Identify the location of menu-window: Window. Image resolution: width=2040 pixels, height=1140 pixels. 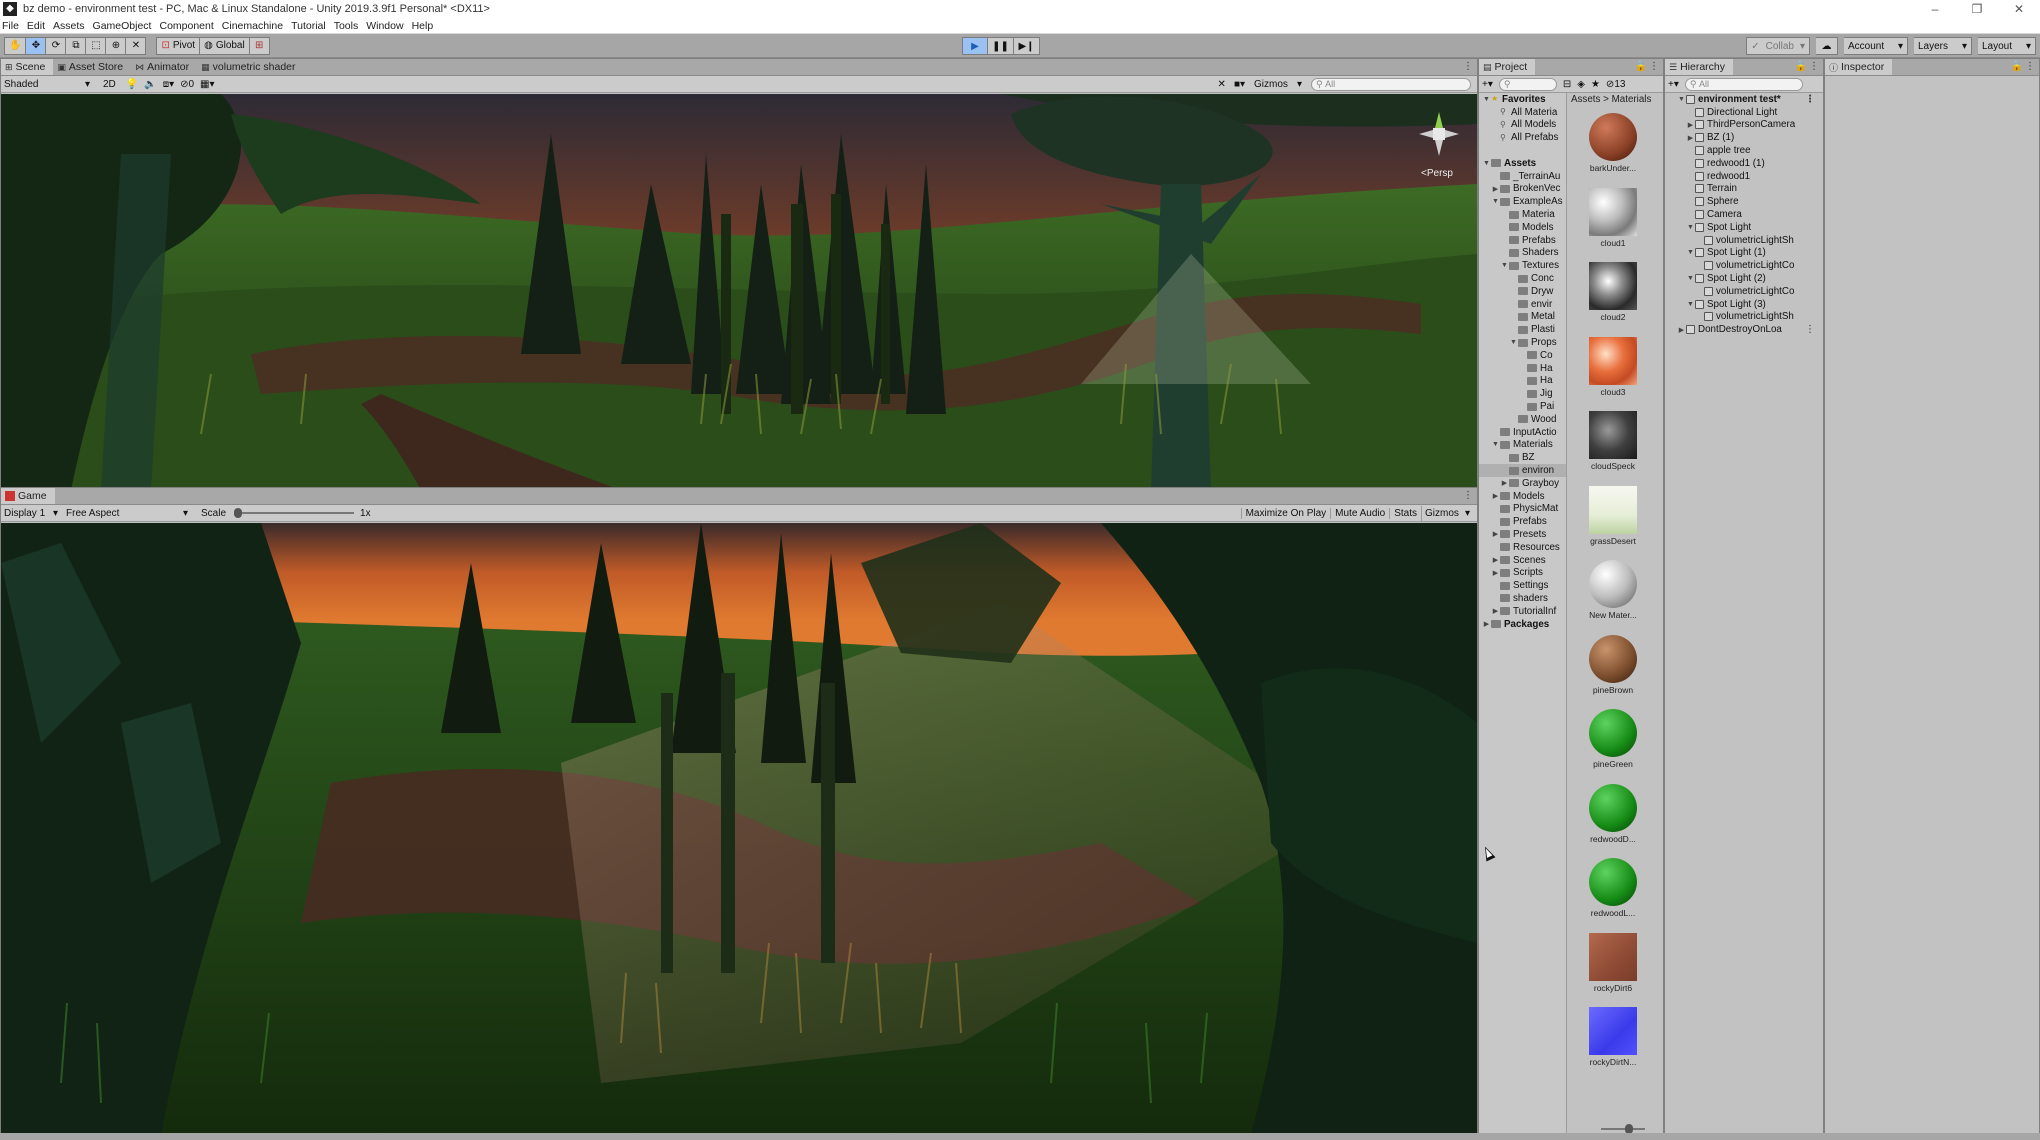
(384, 26).